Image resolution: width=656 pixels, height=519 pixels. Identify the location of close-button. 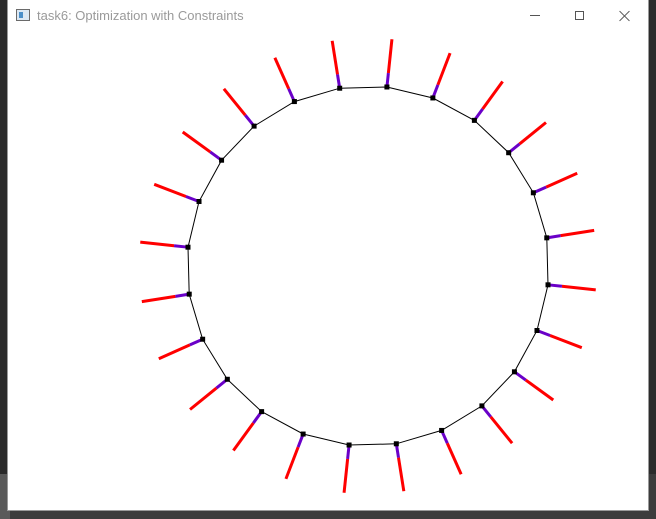
(625, 15).